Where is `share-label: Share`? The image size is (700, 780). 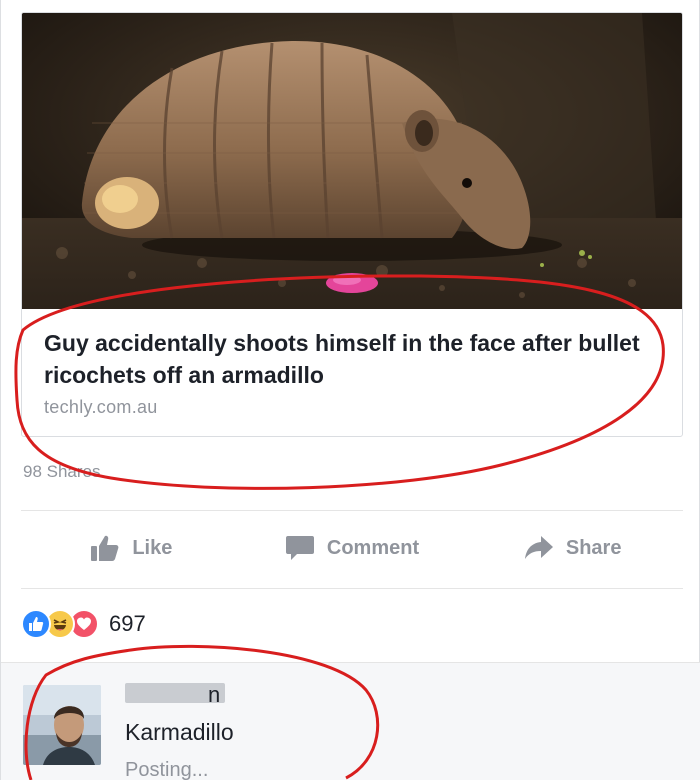 share-label: Share is located at coordinates (593, 547).